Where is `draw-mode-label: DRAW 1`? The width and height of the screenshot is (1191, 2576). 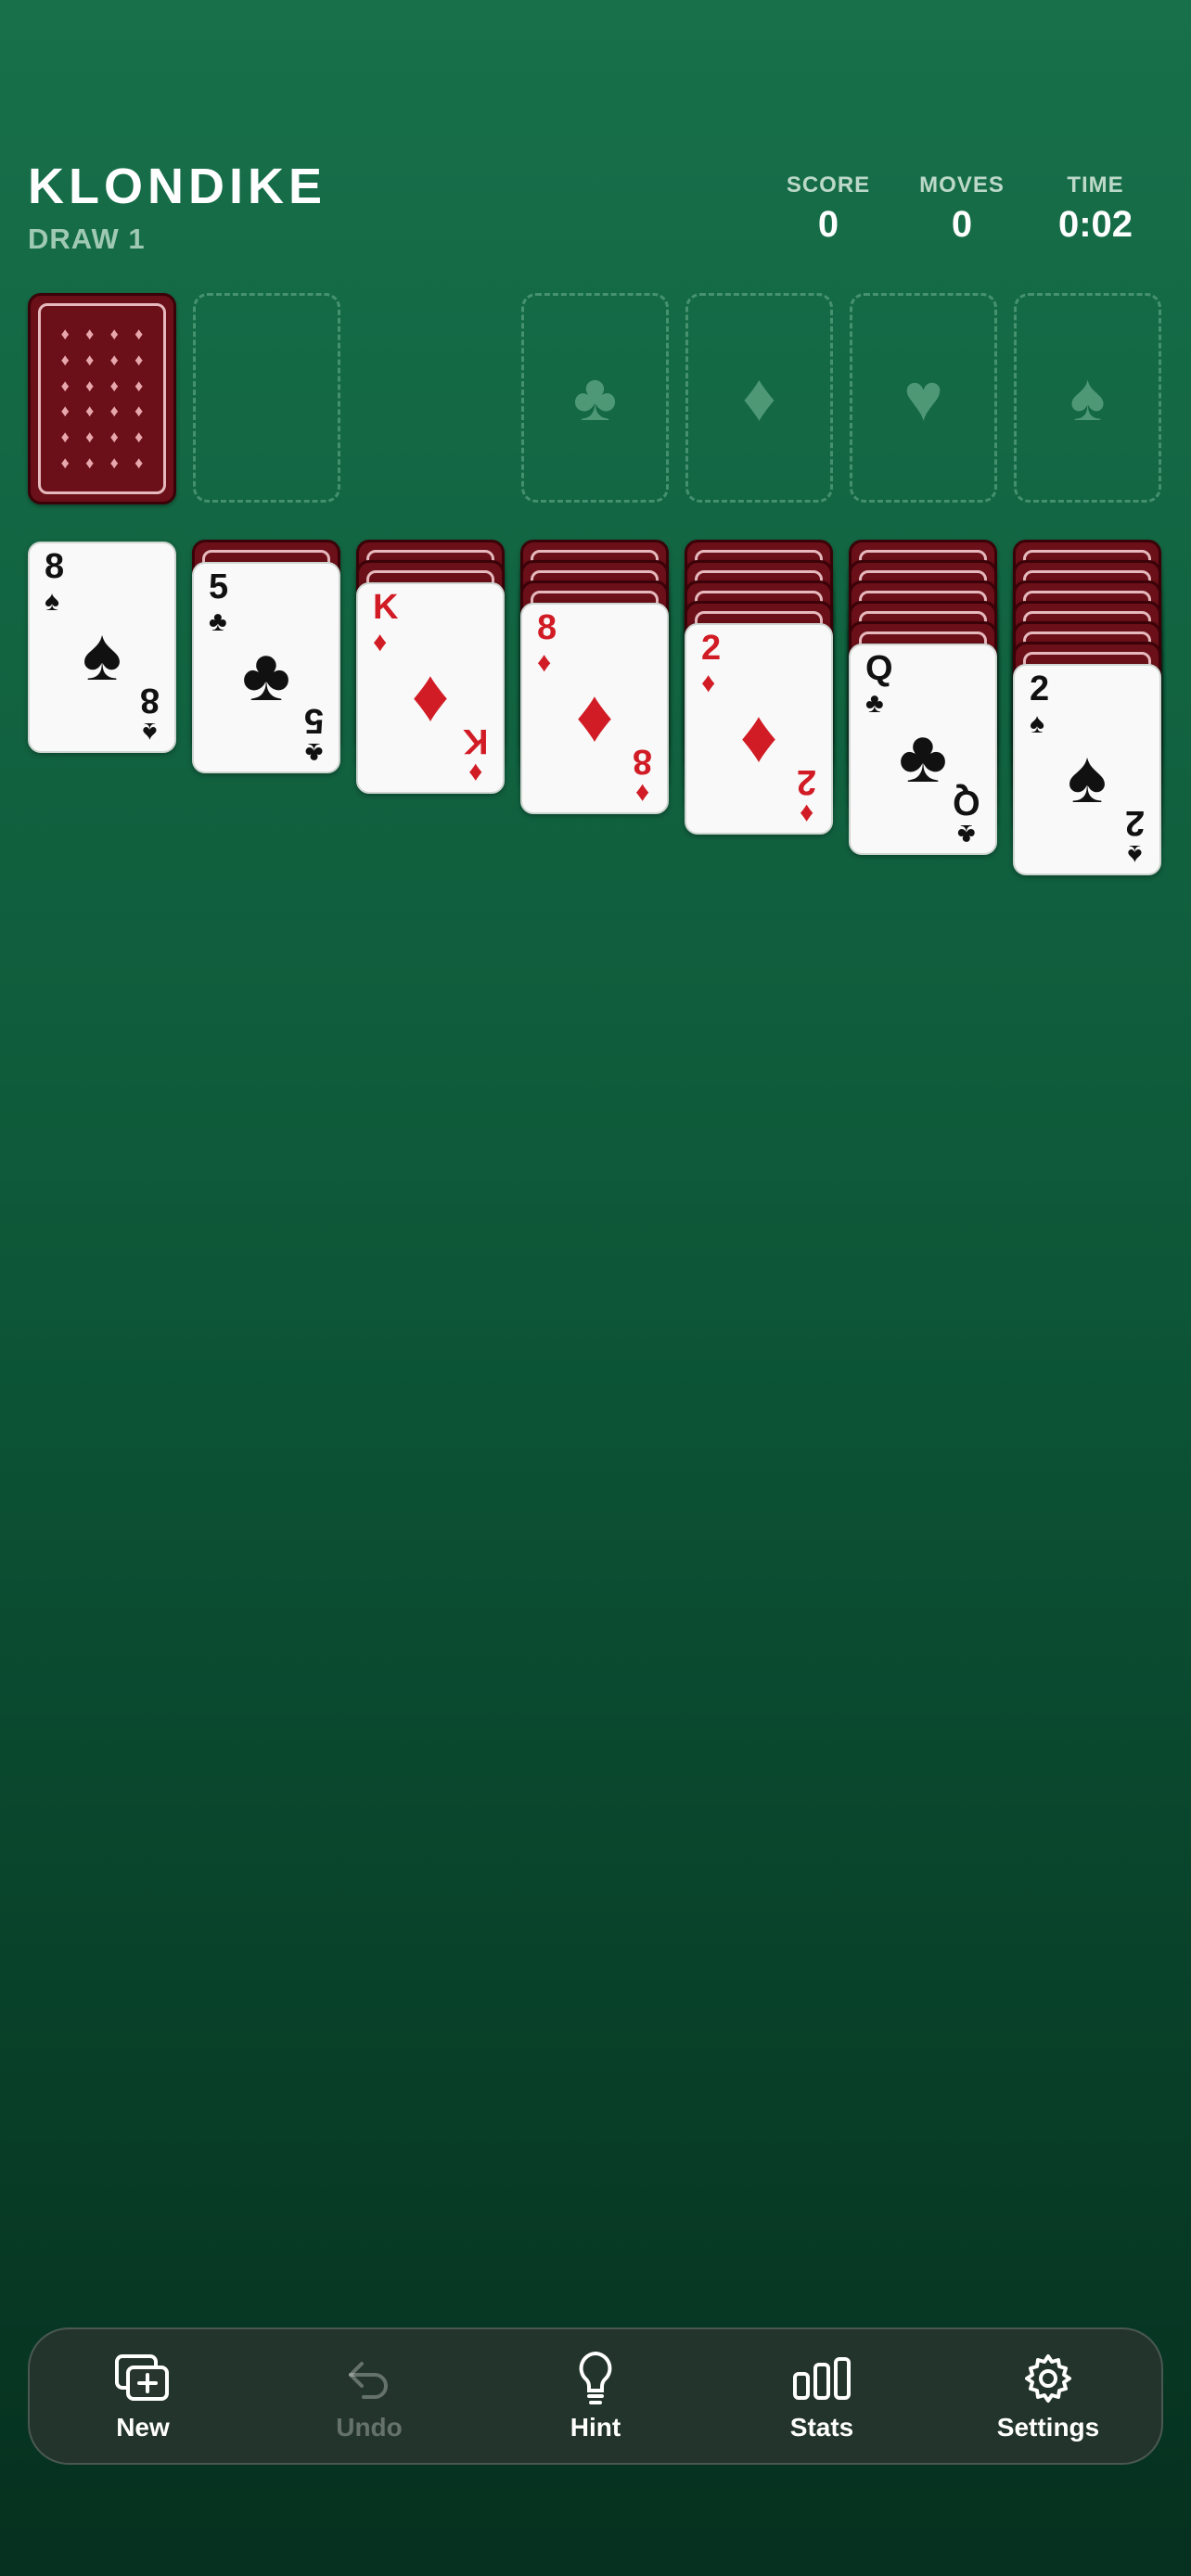 draw-mode-label: DRAW 1 is located at coordinates (87, 239).